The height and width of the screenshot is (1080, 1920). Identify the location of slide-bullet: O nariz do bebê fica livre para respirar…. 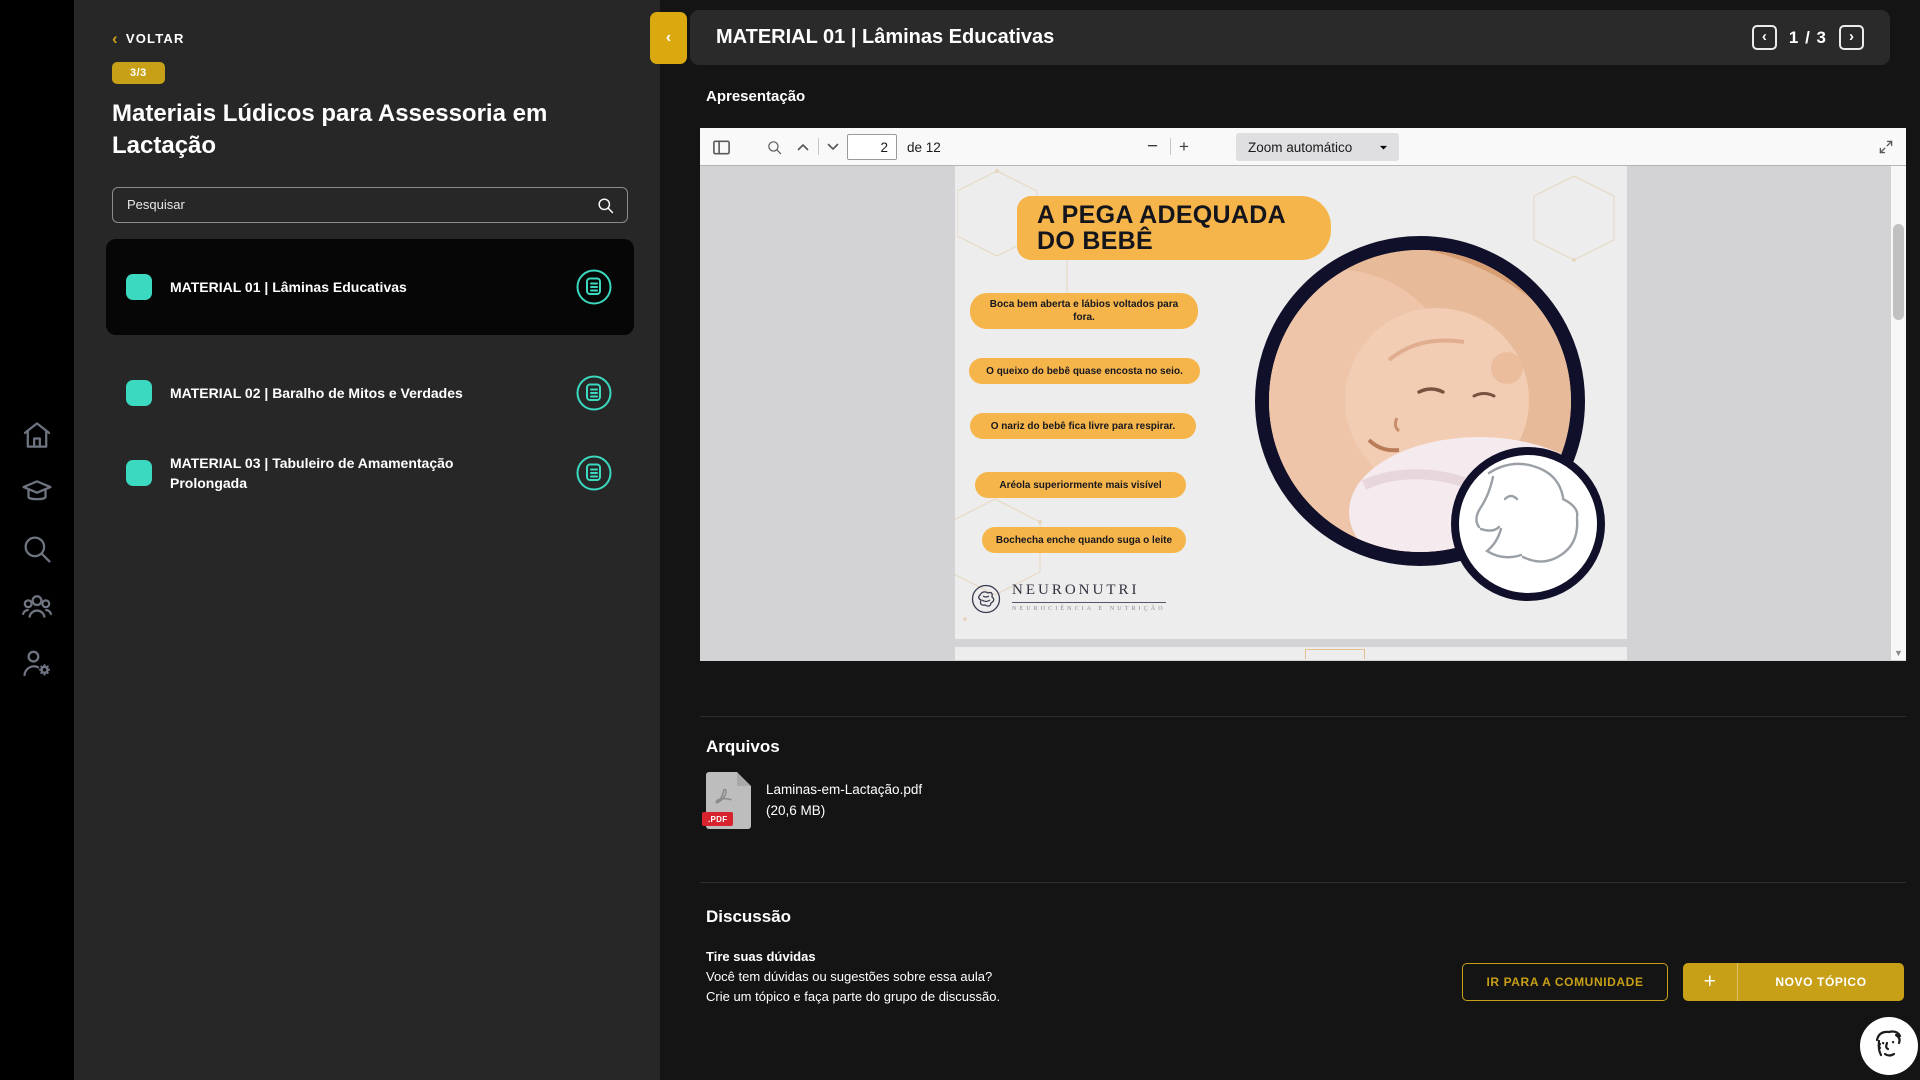
(1083, 426).